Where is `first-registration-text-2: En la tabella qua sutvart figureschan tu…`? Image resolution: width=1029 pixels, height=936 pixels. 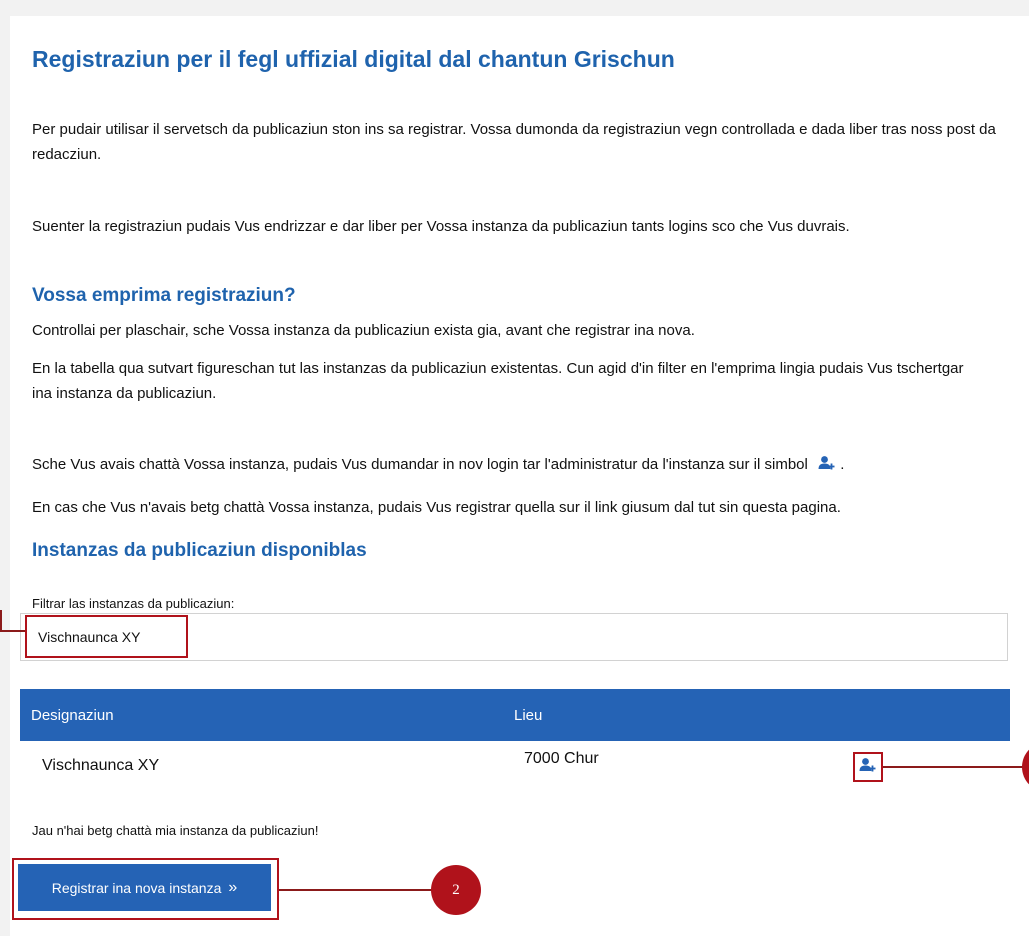 first-registration-text-2: En la tabella qua sutvart figureschan tu… is located at coordinates (498, 381).